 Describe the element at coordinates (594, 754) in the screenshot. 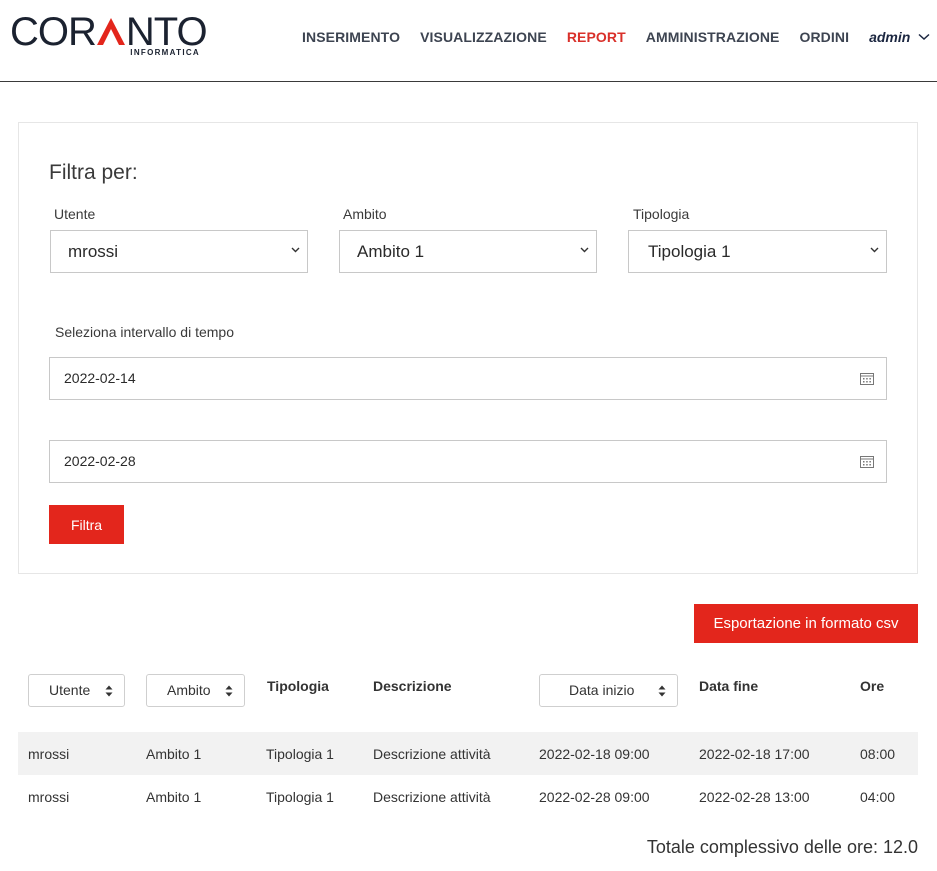

I see `cell-data-inizio: 2022-02-18 09:00` at that location.